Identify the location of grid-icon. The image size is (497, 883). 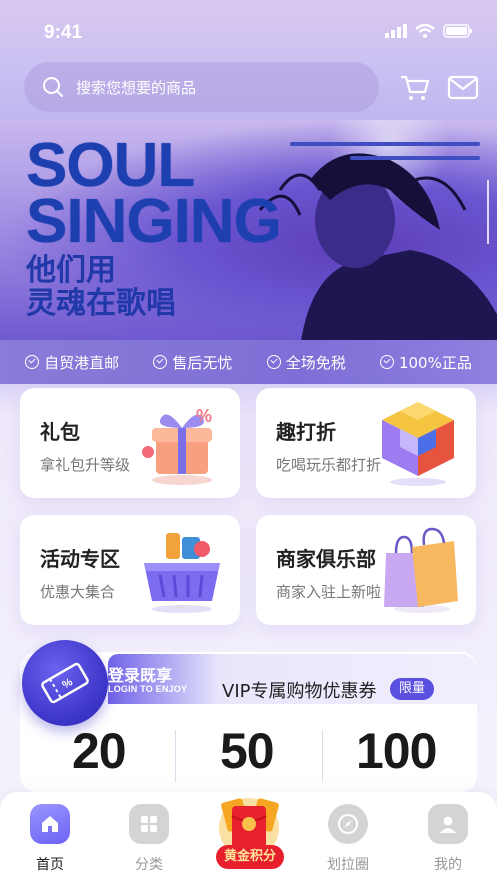
(149, 824).